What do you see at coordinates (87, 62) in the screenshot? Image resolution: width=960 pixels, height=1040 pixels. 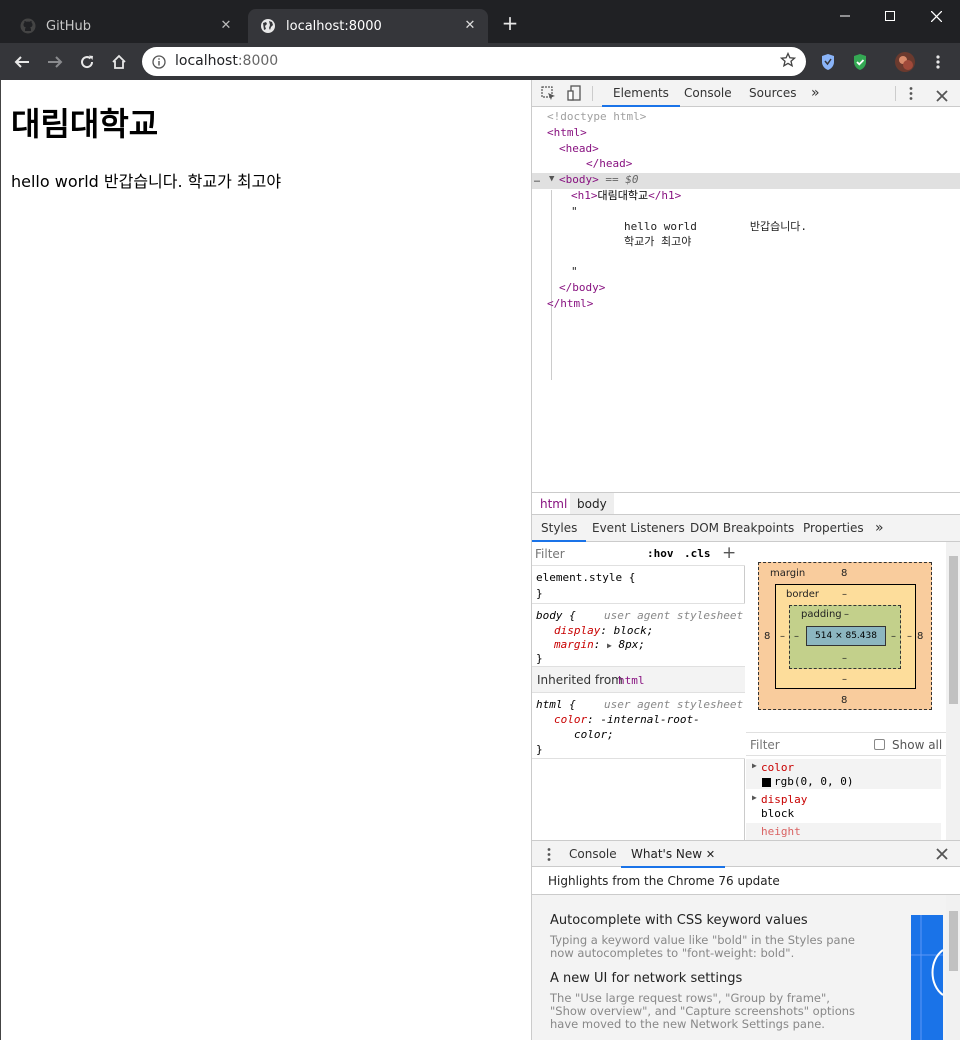 I see `reload-button` at bounding box center [87, 62].